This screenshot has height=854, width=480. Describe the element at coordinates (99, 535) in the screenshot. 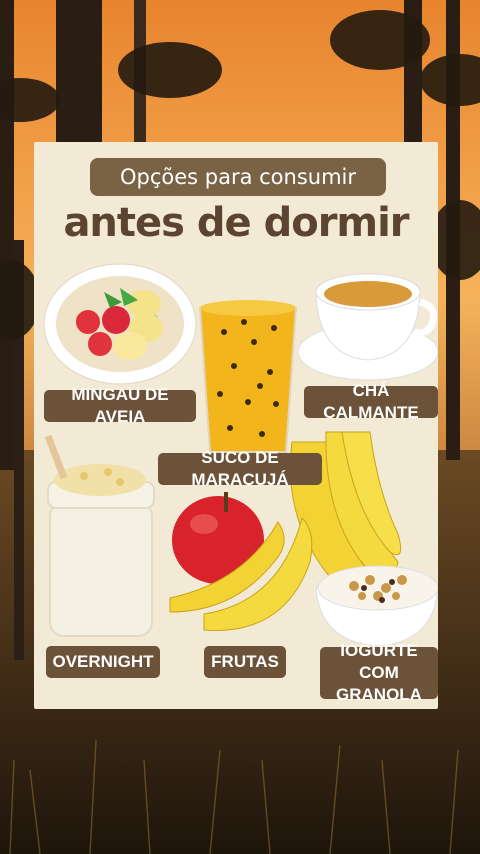

I see `overnight-jar` at that location.